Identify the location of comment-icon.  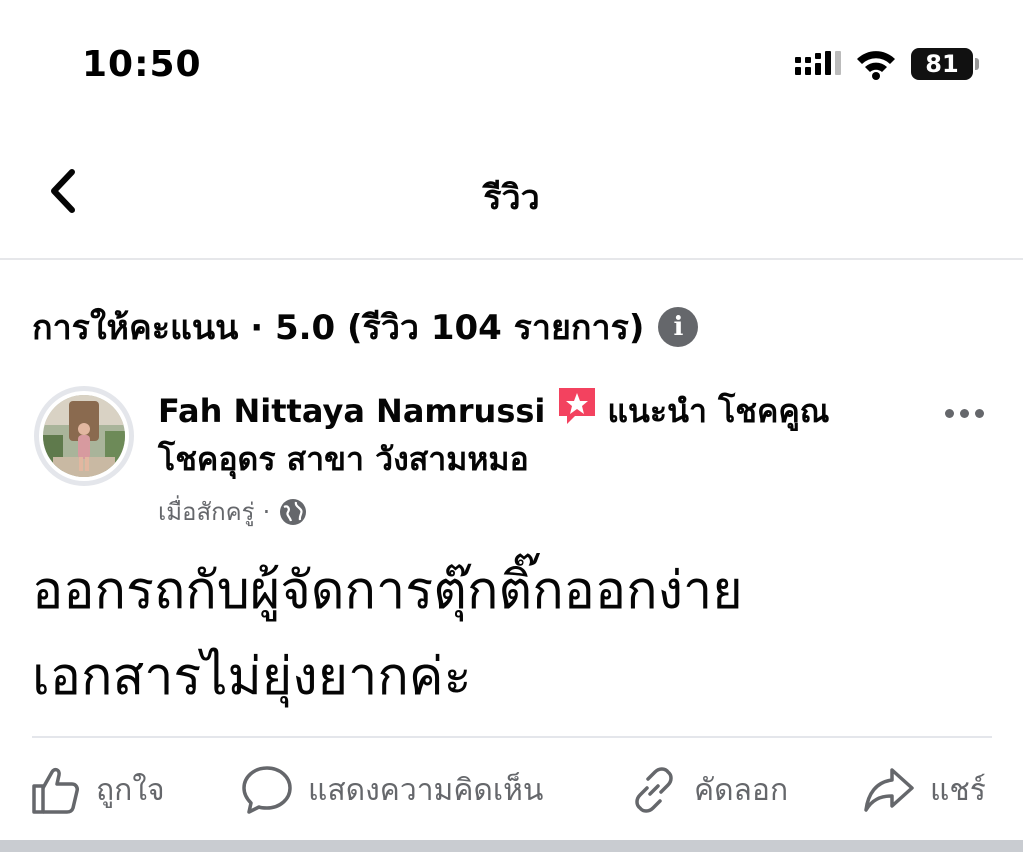
(267, 790).